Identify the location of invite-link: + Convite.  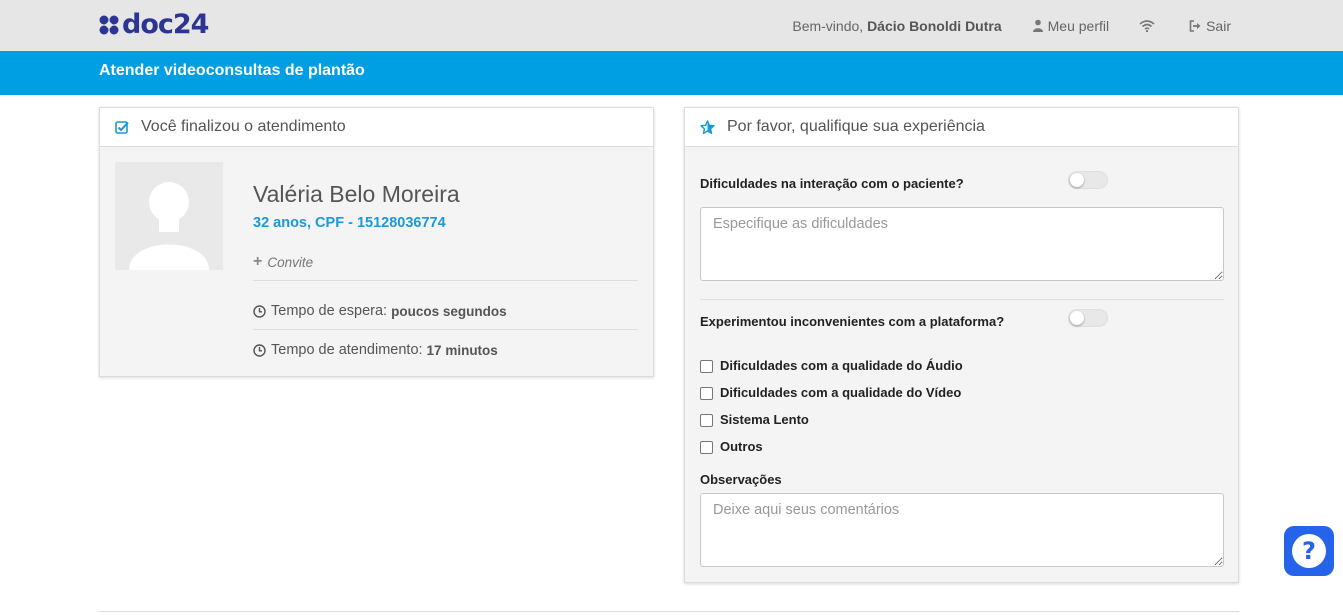
(283, 262).